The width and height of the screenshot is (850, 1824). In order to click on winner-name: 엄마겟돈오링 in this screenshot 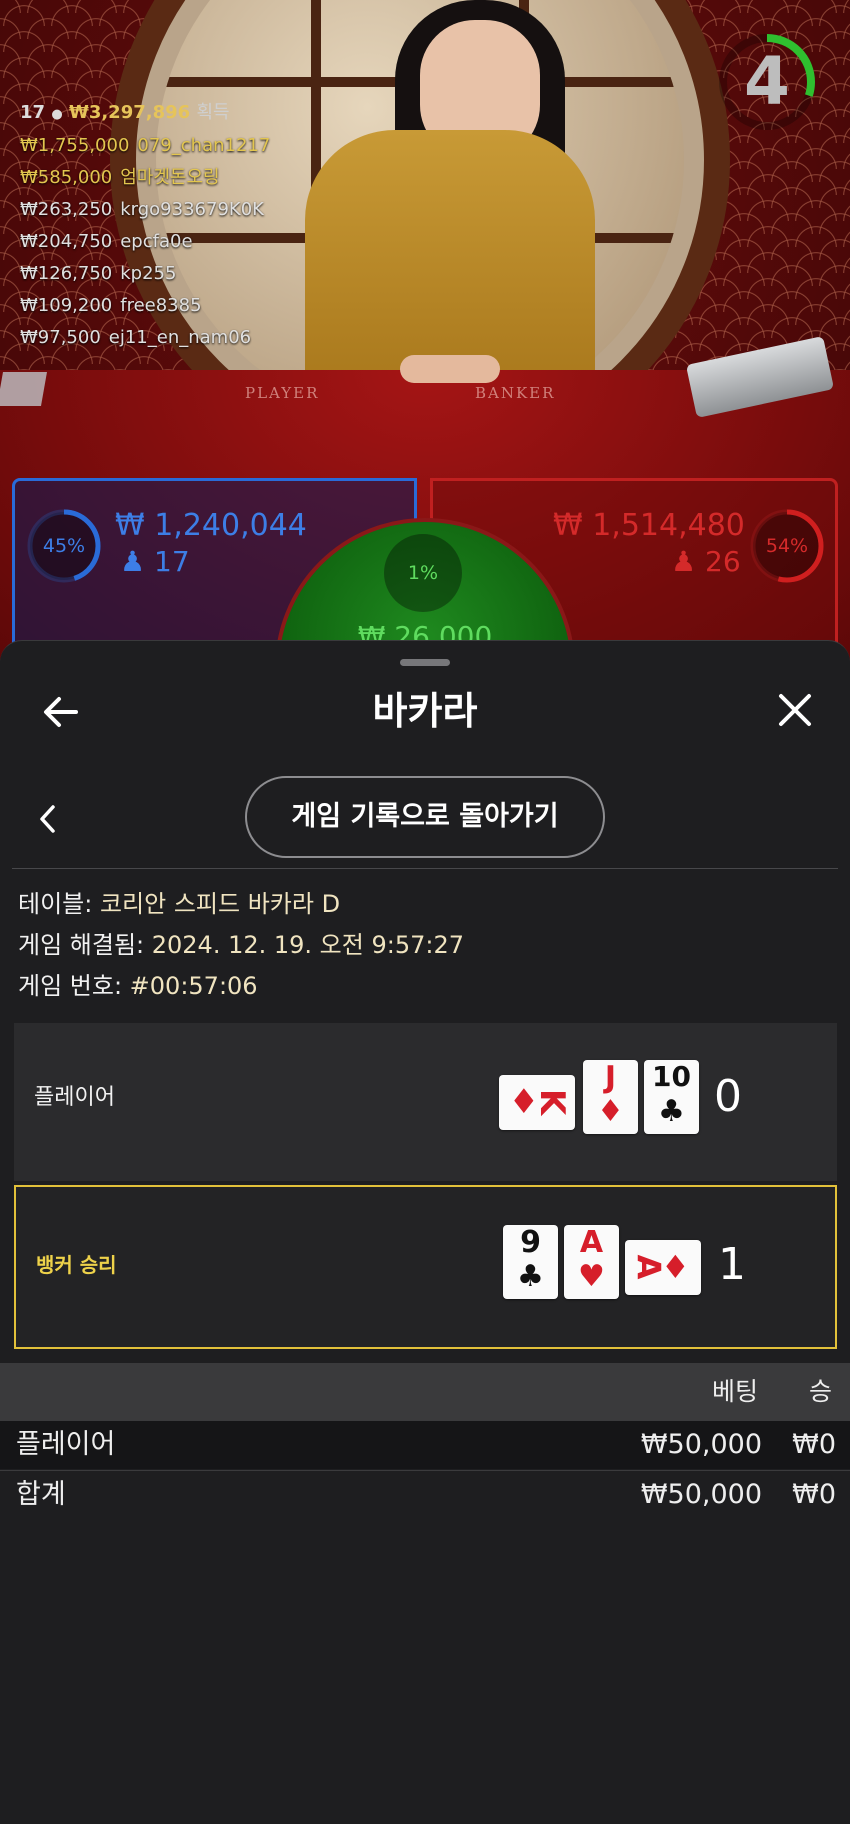, I will do `click(170, 177)`.